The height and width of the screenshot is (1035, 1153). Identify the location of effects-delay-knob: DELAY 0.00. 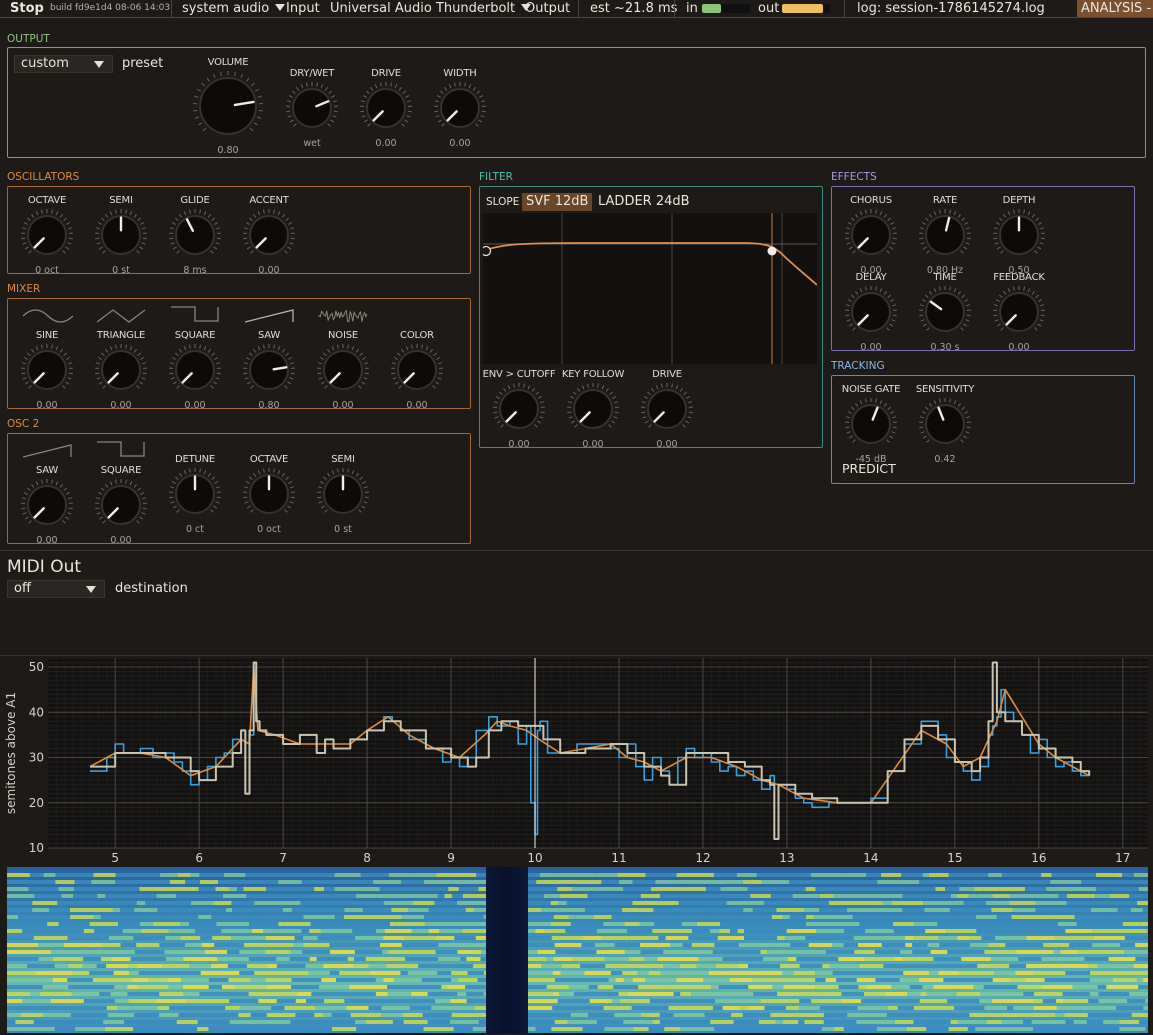
(871, 322).